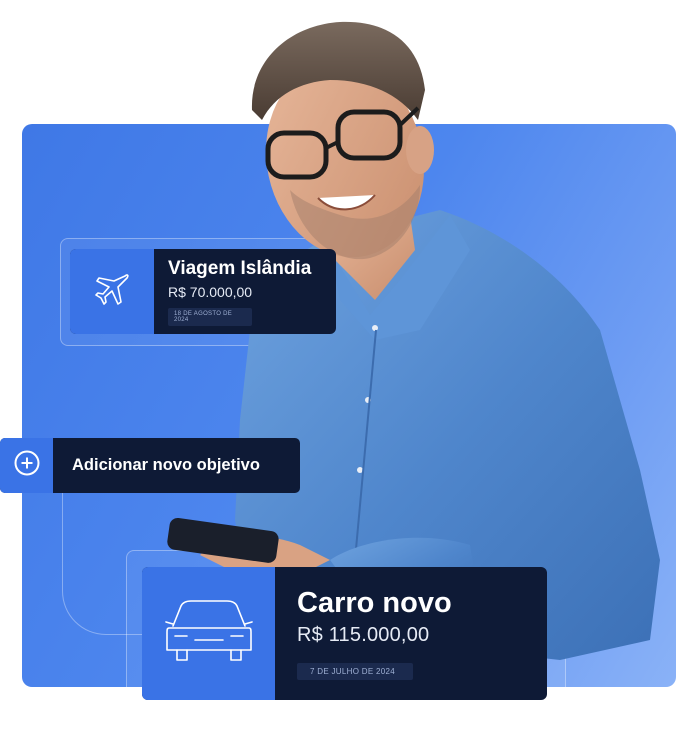  I want to click on airplane-icon, so click(112, 291).